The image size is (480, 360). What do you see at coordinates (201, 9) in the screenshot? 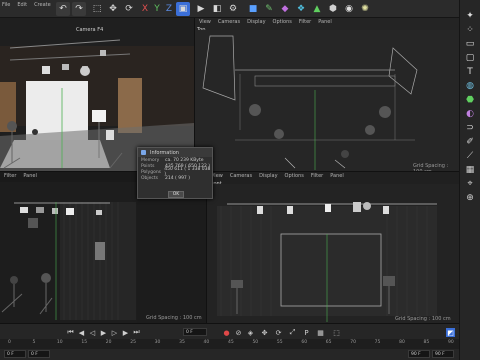
I see `render-region-icon: ▶` at bounding box center [201, 9].